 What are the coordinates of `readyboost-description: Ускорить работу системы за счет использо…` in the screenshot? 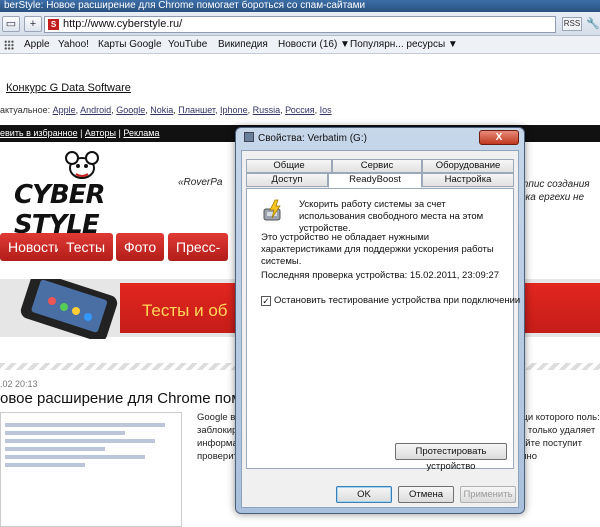 It's located at (391, 216).